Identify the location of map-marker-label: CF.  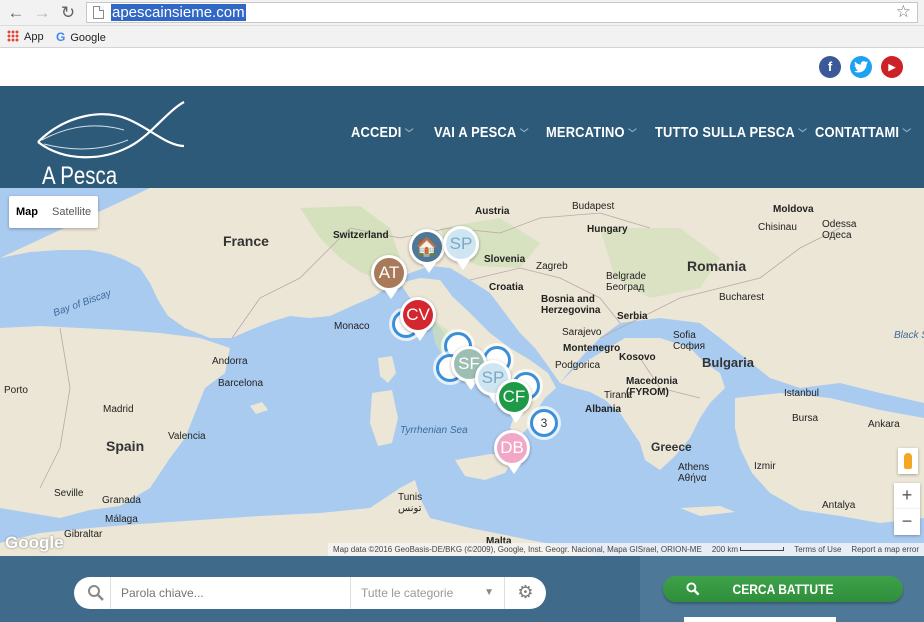
(514, 396).